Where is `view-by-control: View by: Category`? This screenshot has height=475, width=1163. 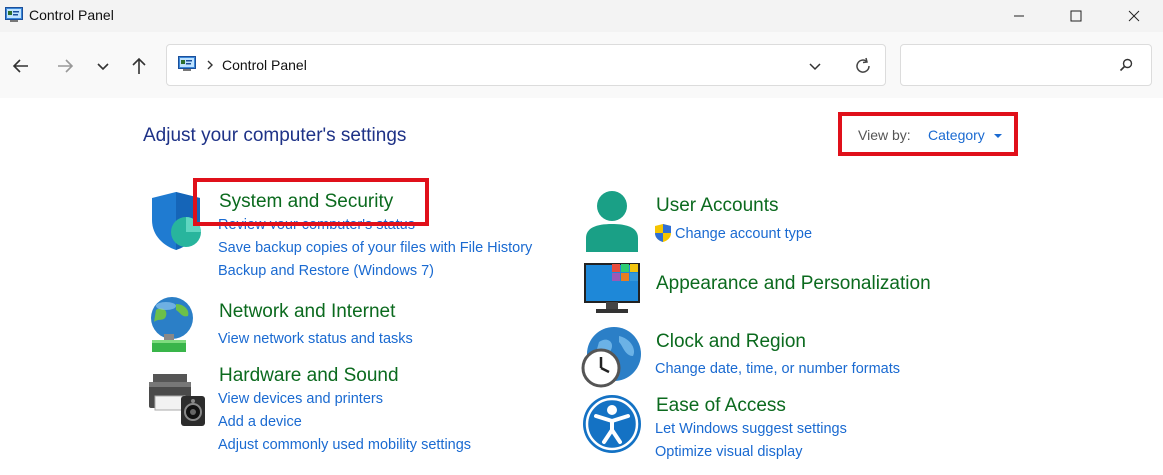
view-by-control: View by: Category is located at coordinates (928, 134).